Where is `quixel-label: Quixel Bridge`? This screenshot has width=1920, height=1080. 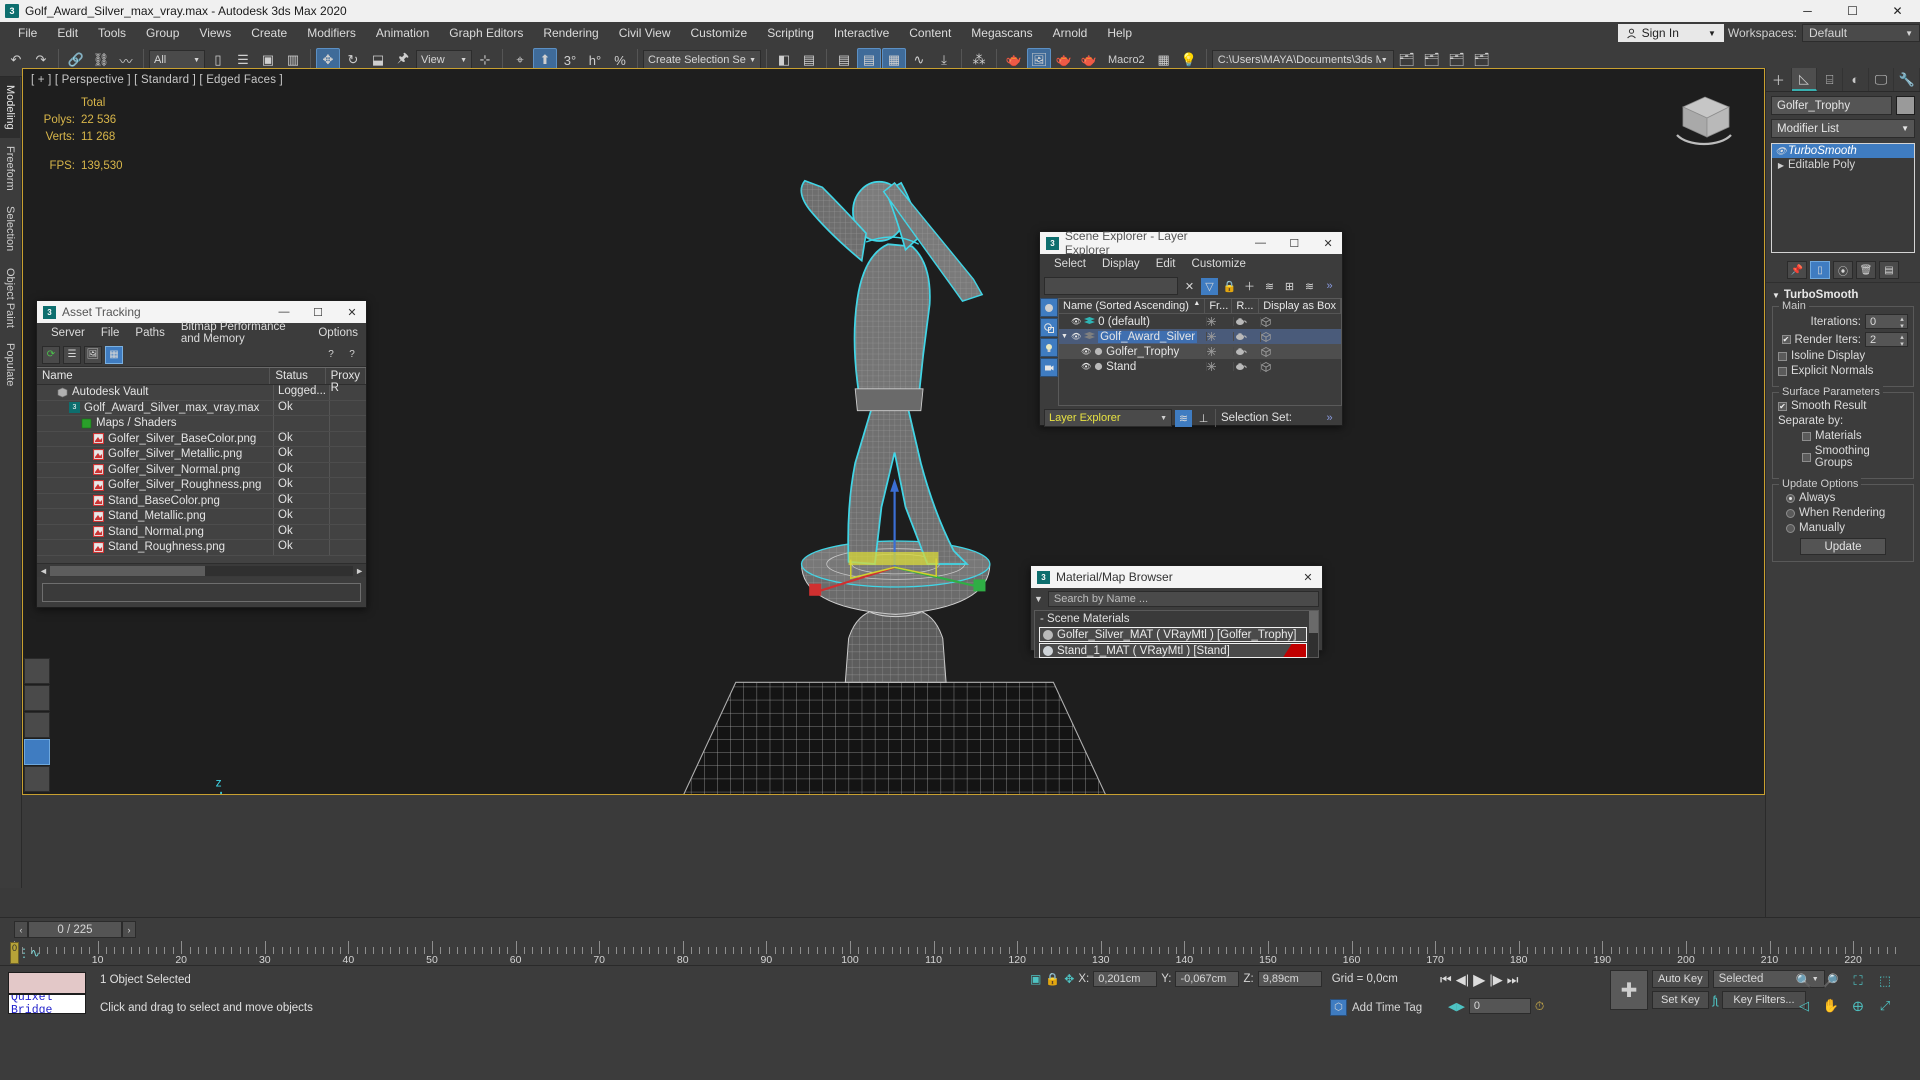
quixel-label: Quixel Bridge is located at coordinates (47, 1004).